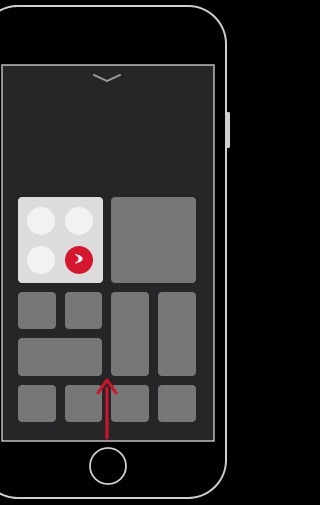 This screenshot has width=320, height=505. What do you see at coordinates (60, 240) in the screenshot?
I see `connectivity-panel` at bounding box center [60, 240].